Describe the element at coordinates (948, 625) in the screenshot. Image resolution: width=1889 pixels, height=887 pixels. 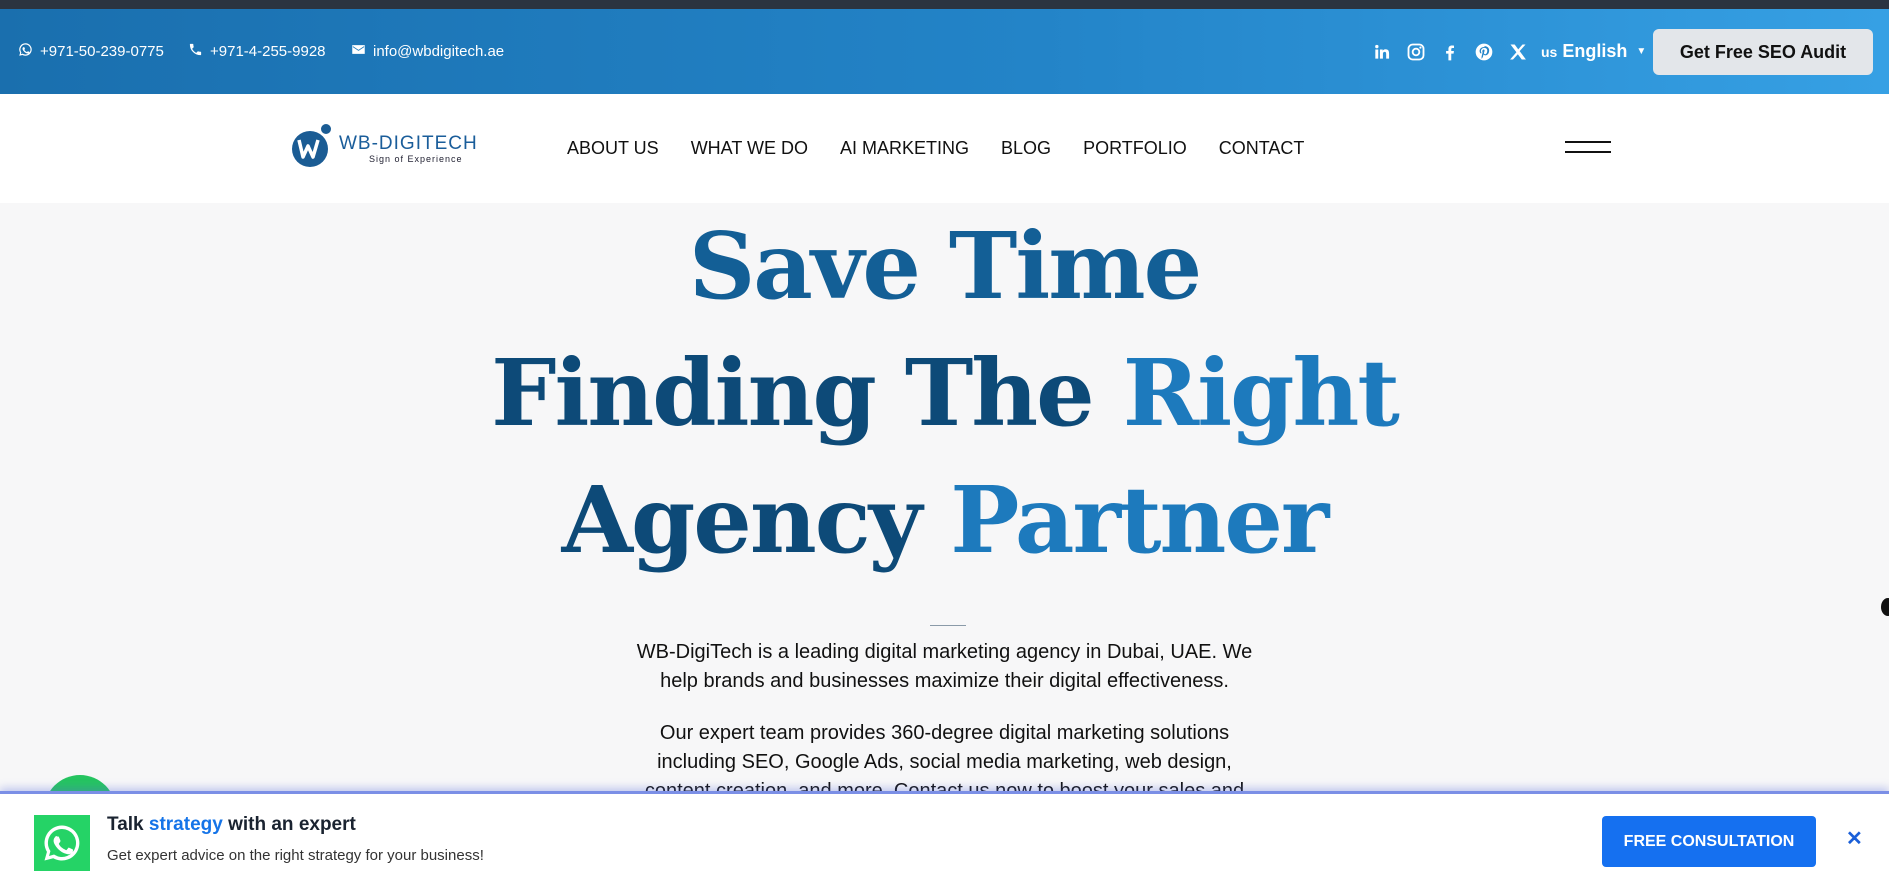
I see `hero-divider` at that location.